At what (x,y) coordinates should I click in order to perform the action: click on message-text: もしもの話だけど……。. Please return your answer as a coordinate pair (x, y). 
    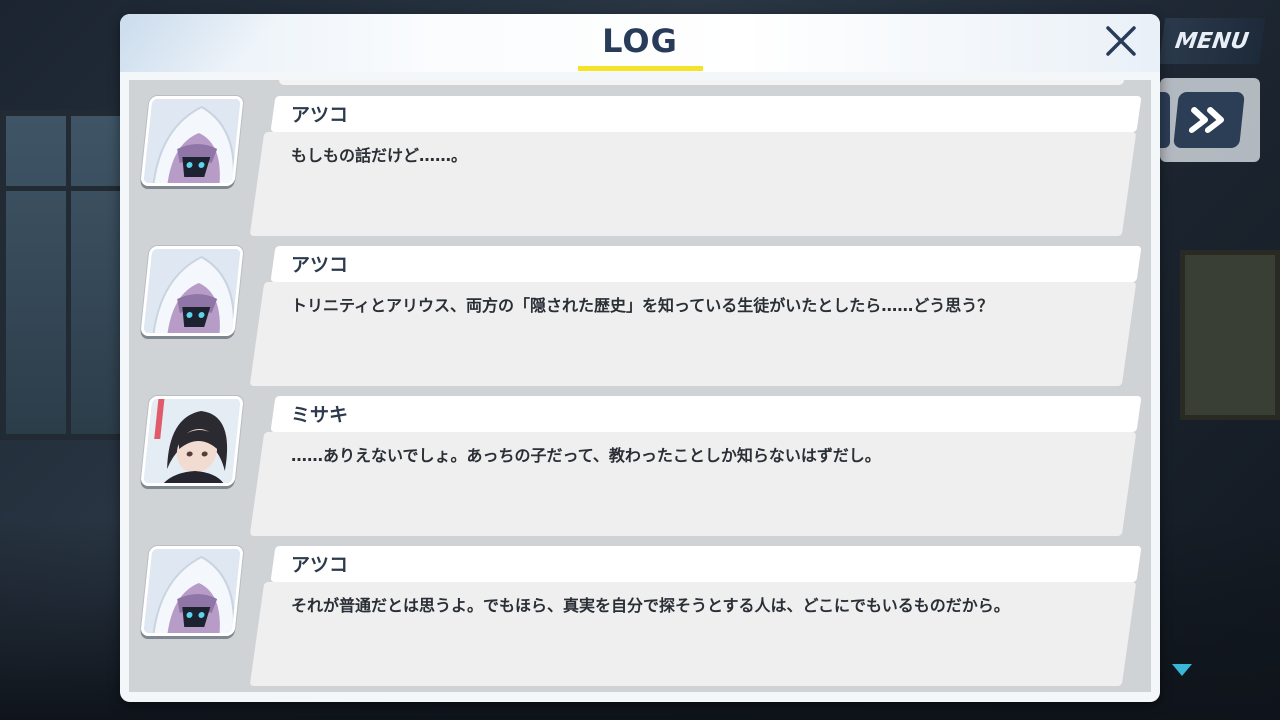
    Looking at the image, I should click on (379, 155).